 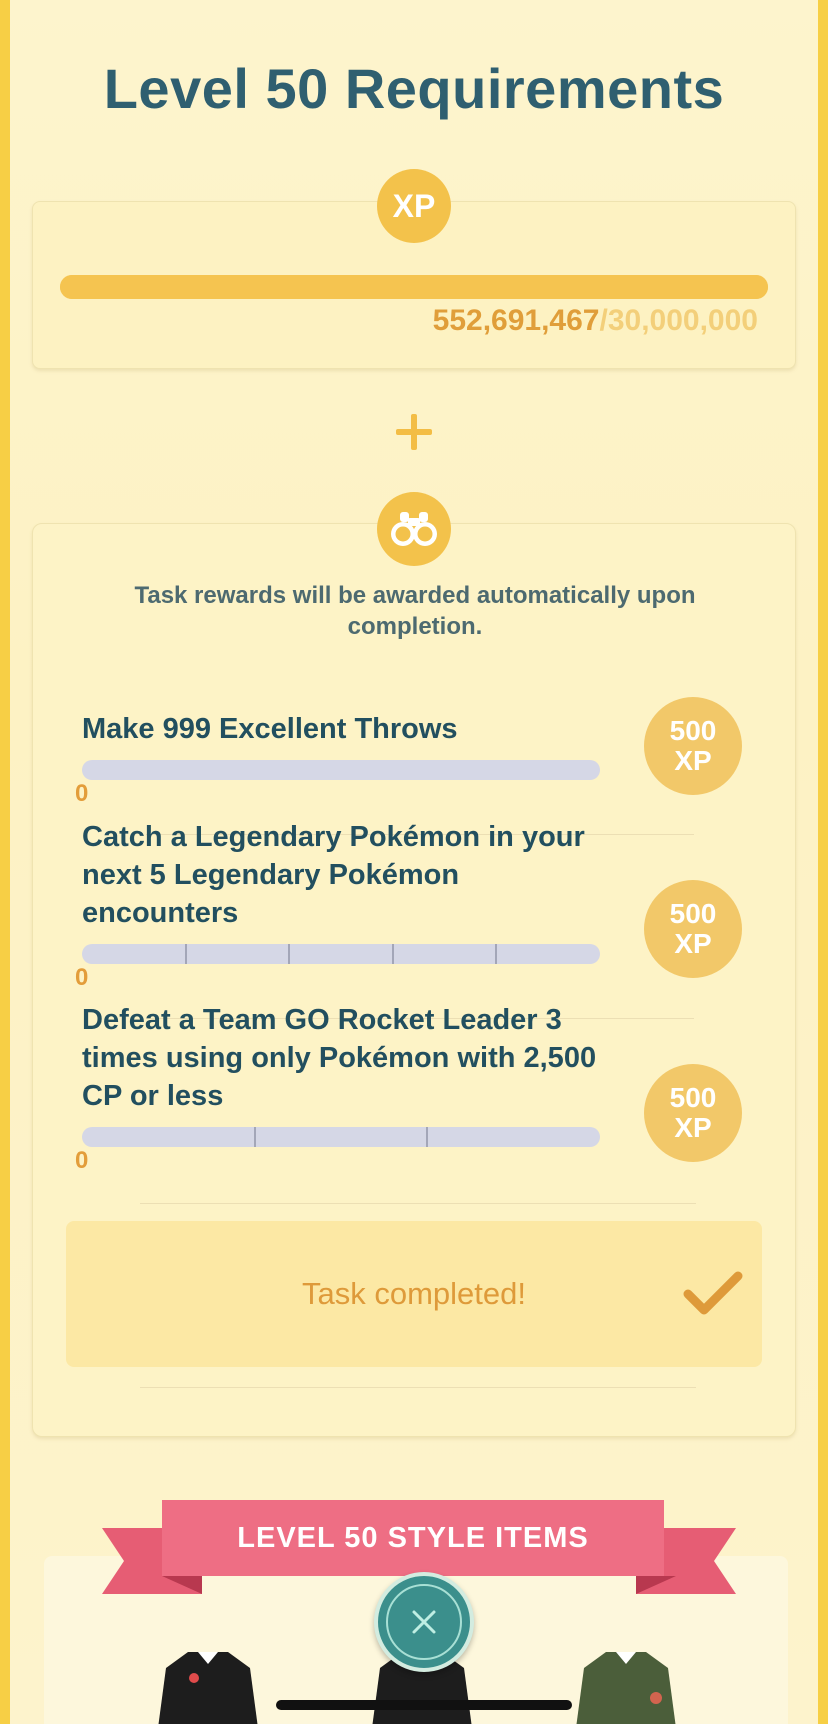 What do you see at coordinates (208, 1686) in the screenshot?
I see `jacket-item-black` at bounding box center [208, 1686].